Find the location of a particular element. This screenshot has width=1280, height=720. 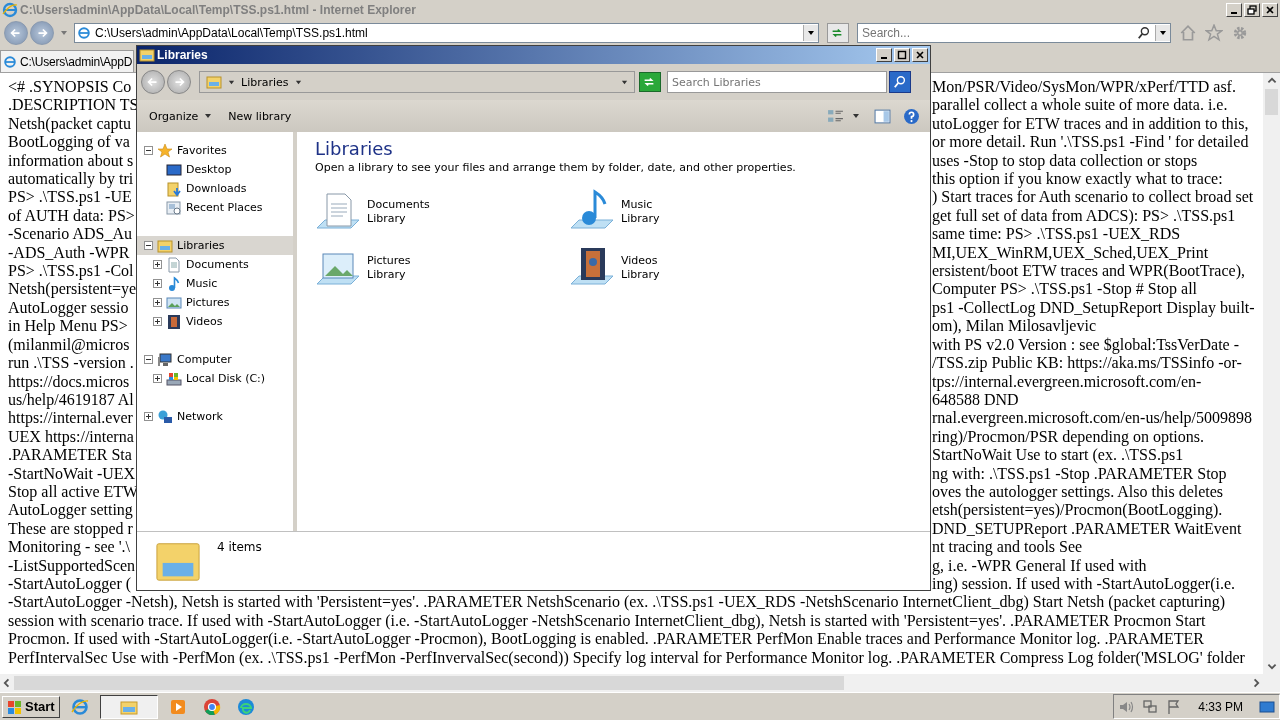

window-title: C:\Users\admin\AppData\Local\Temp\TSS.ps1.html - Internet Explorer is located at coordinates (218, 9).